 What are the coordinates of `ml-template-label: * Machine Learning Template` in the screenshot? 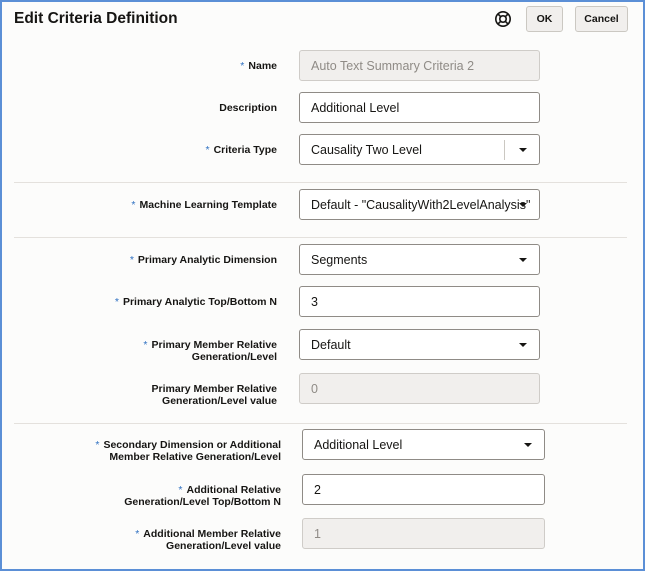 It's located at (204, 205).